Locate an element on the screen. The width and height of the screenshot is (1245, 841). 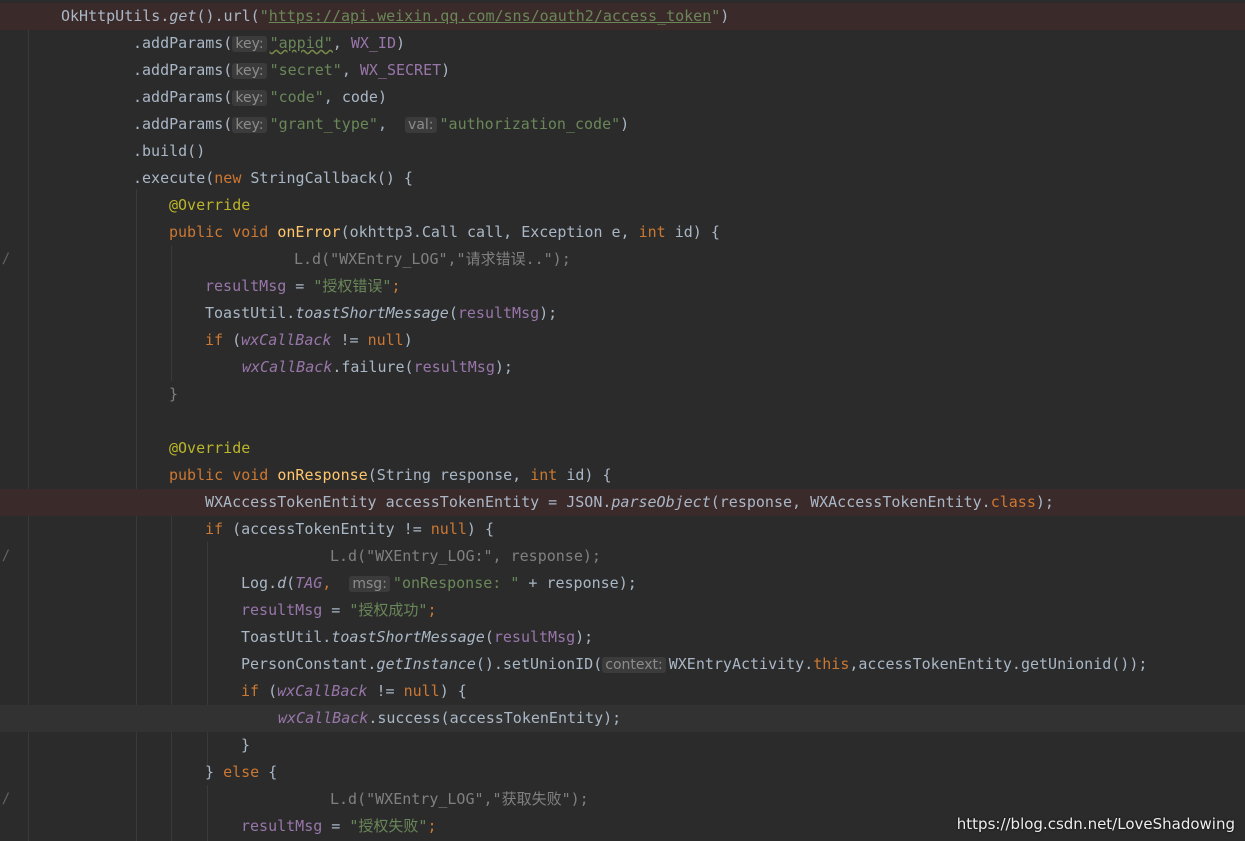
code-line: / L.d("WXEntry_LOG","请求错误.."); is located at coordinates (622, 259).